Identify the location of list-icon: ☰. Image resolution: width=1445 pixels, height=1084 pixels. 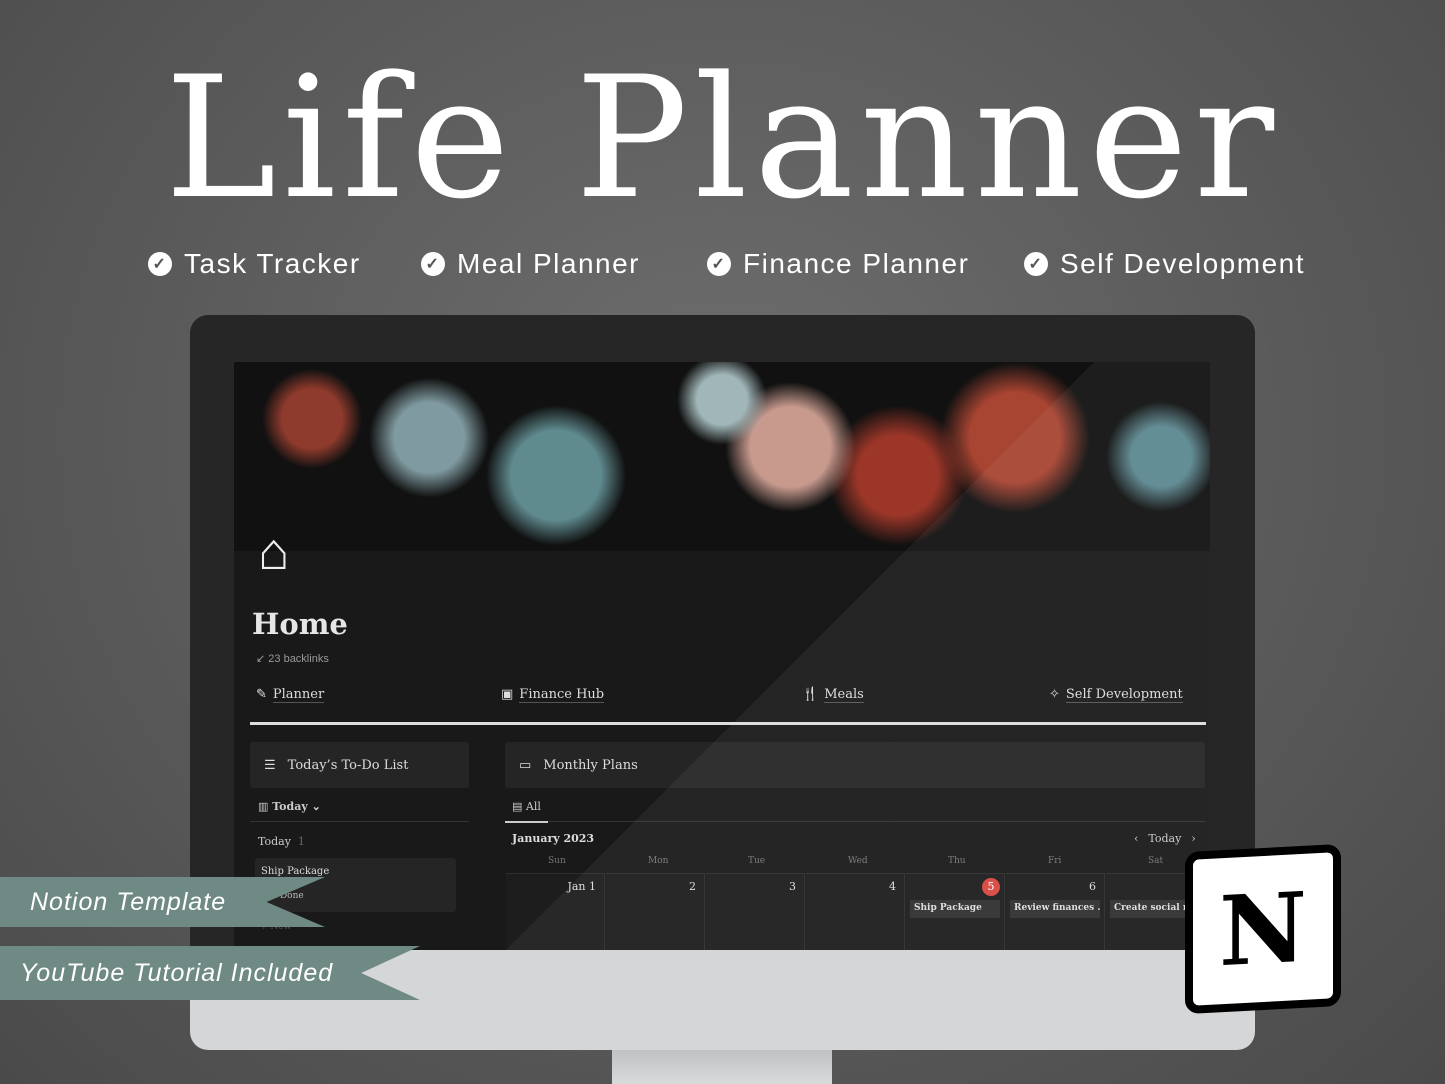
(270, 765).